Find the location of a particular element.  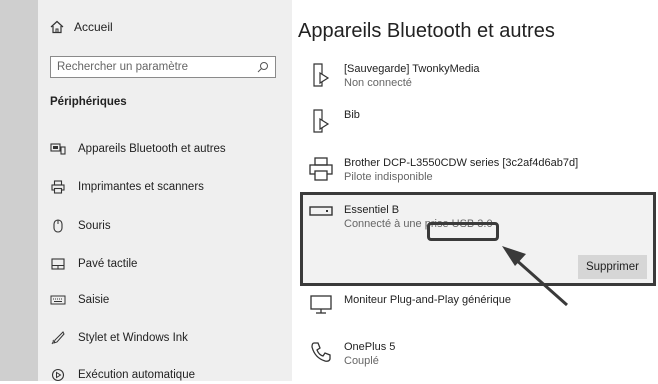

home-label: Accueil is located at coordinates (93, 27).